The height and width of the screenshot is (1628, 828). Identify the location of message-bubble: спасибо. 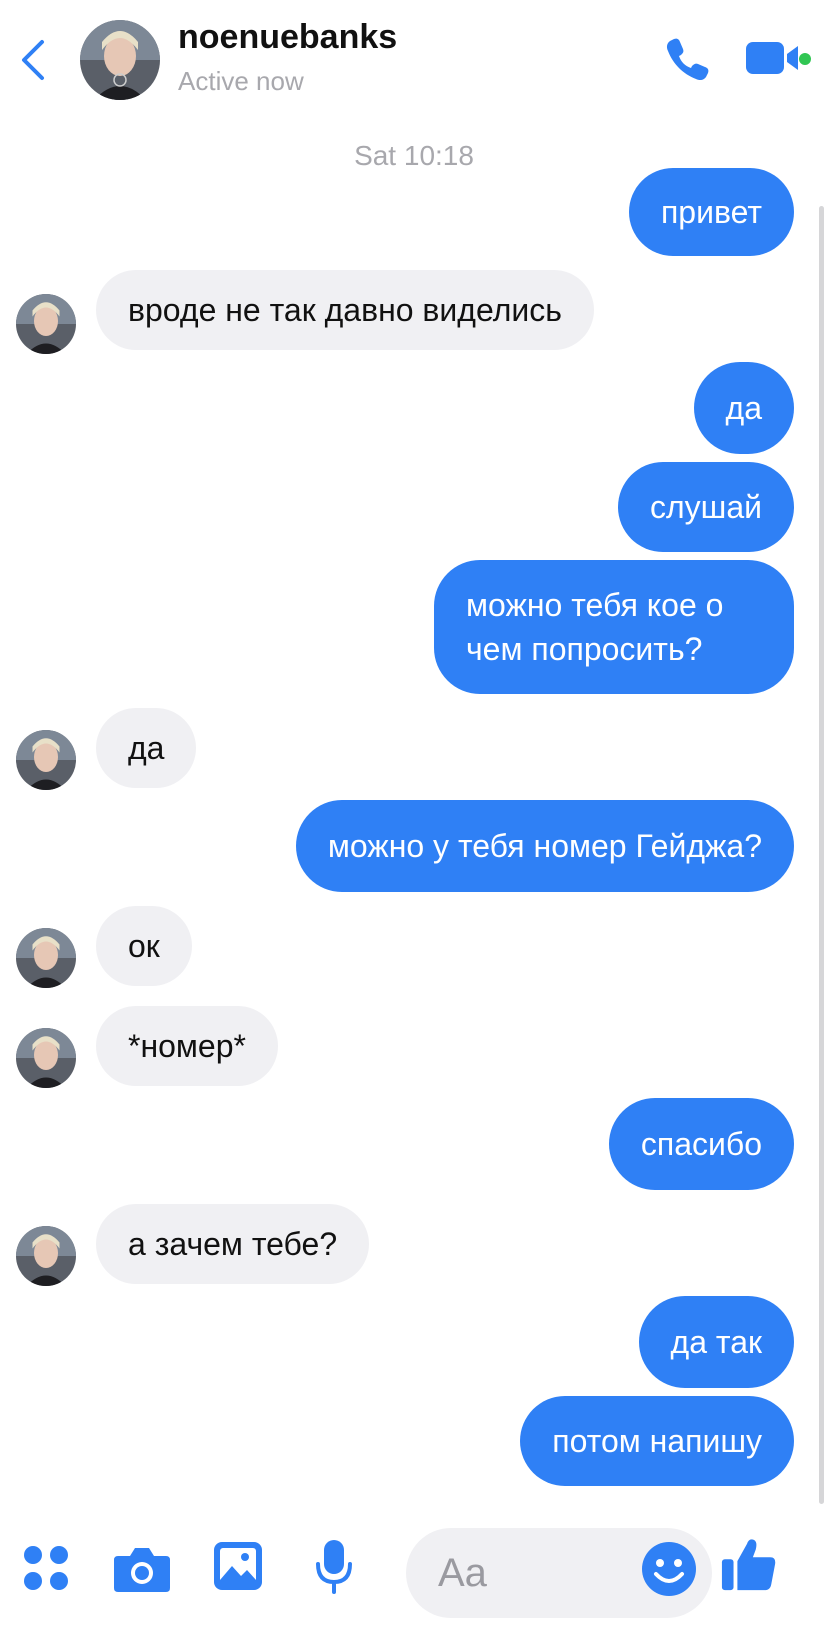
(701, 1144).